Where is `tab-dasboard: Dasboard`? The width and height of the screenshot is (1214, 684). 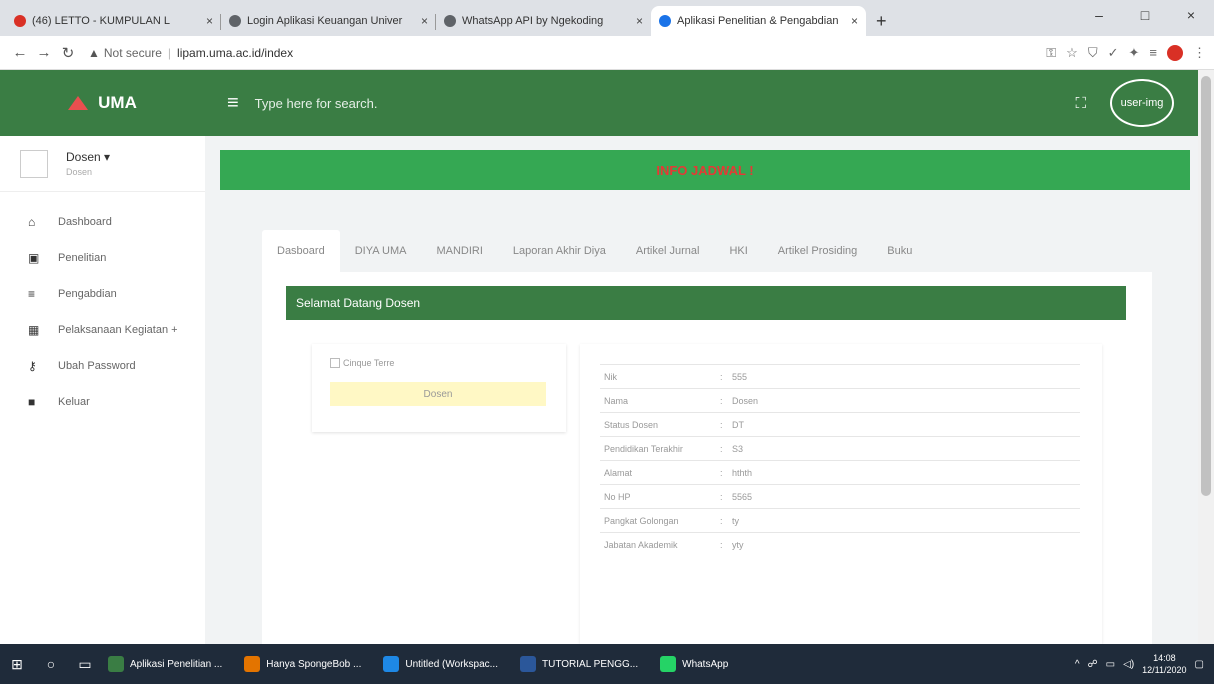 tab-dasboard: Dasboard is located at coordinates (301, 251).